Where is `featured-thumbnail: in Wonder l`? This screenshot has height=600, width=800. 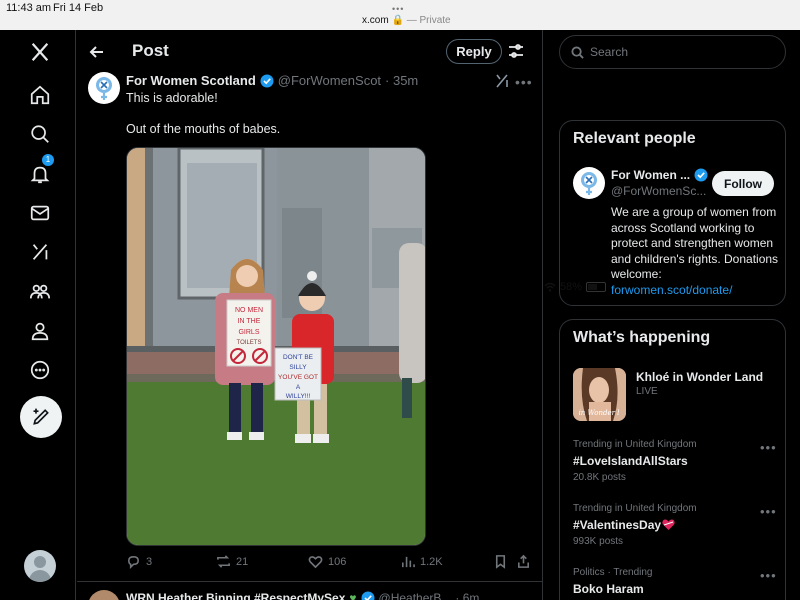
featured-thumbnail: in Wonder l is located at coordinates (599, 394).